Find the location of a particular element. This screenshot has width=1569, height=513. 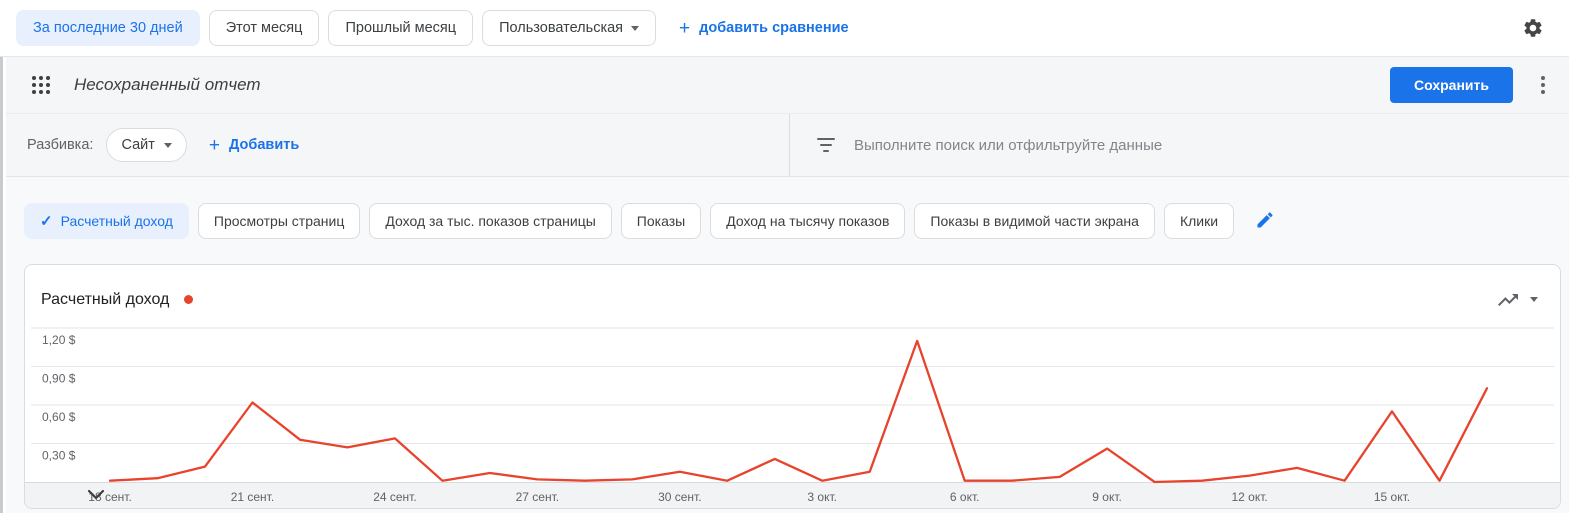

metric-chip-page-views: Просмотры страниц is located at coordinates (279, 221).